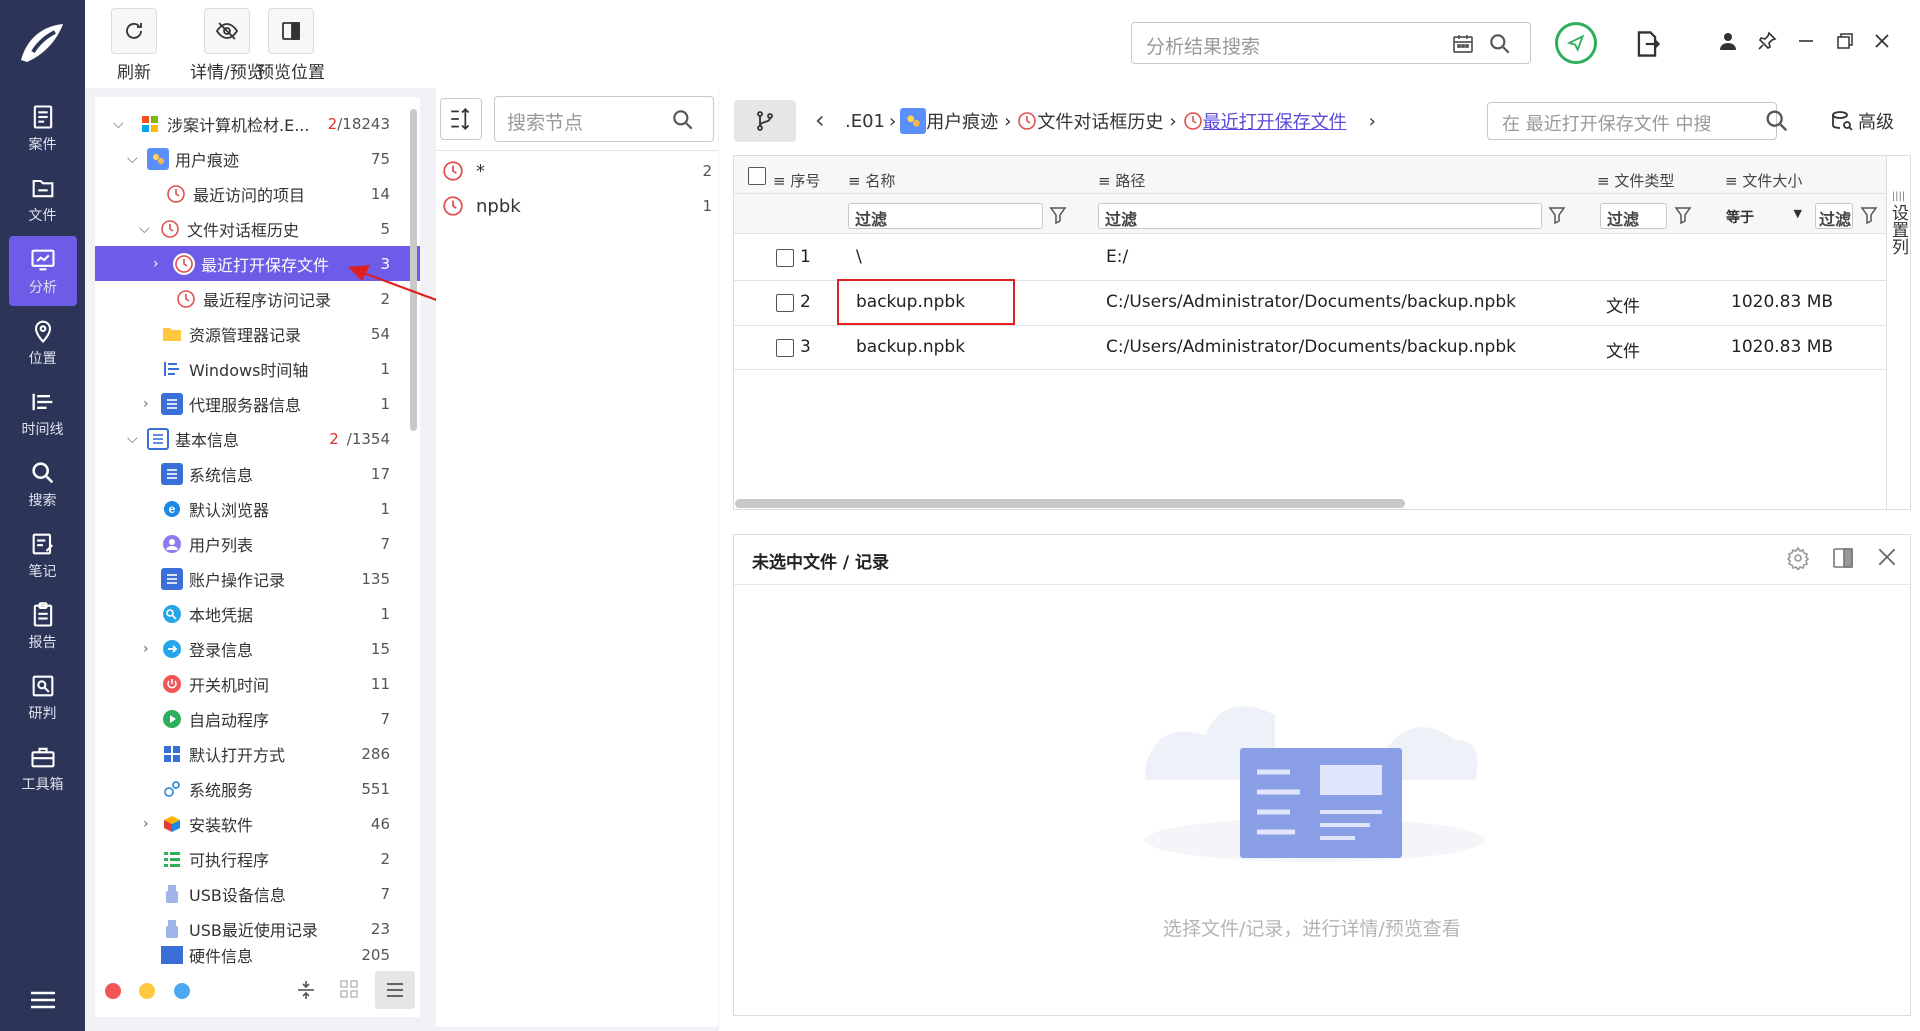  What do you see at coordinates (1834, 216) in the screenshot?
I see `size-filter-input: 过滤` at bounding box center [1834, 216].